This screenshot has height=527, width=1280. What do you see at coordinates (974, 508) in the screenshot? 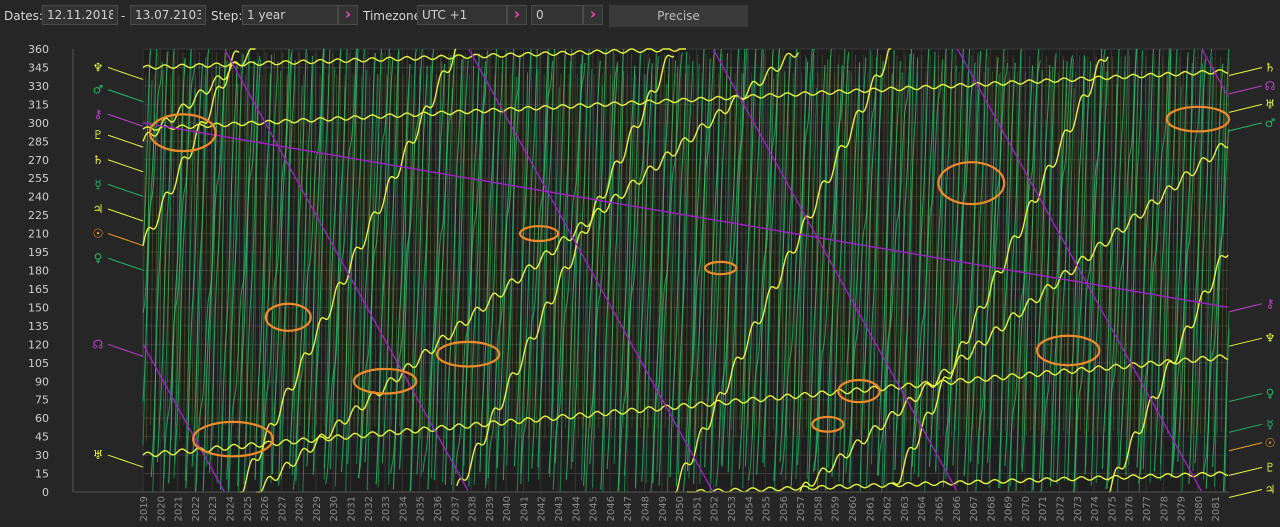
I see `x-tick-label: 2067` at bounding box center [974, 508].